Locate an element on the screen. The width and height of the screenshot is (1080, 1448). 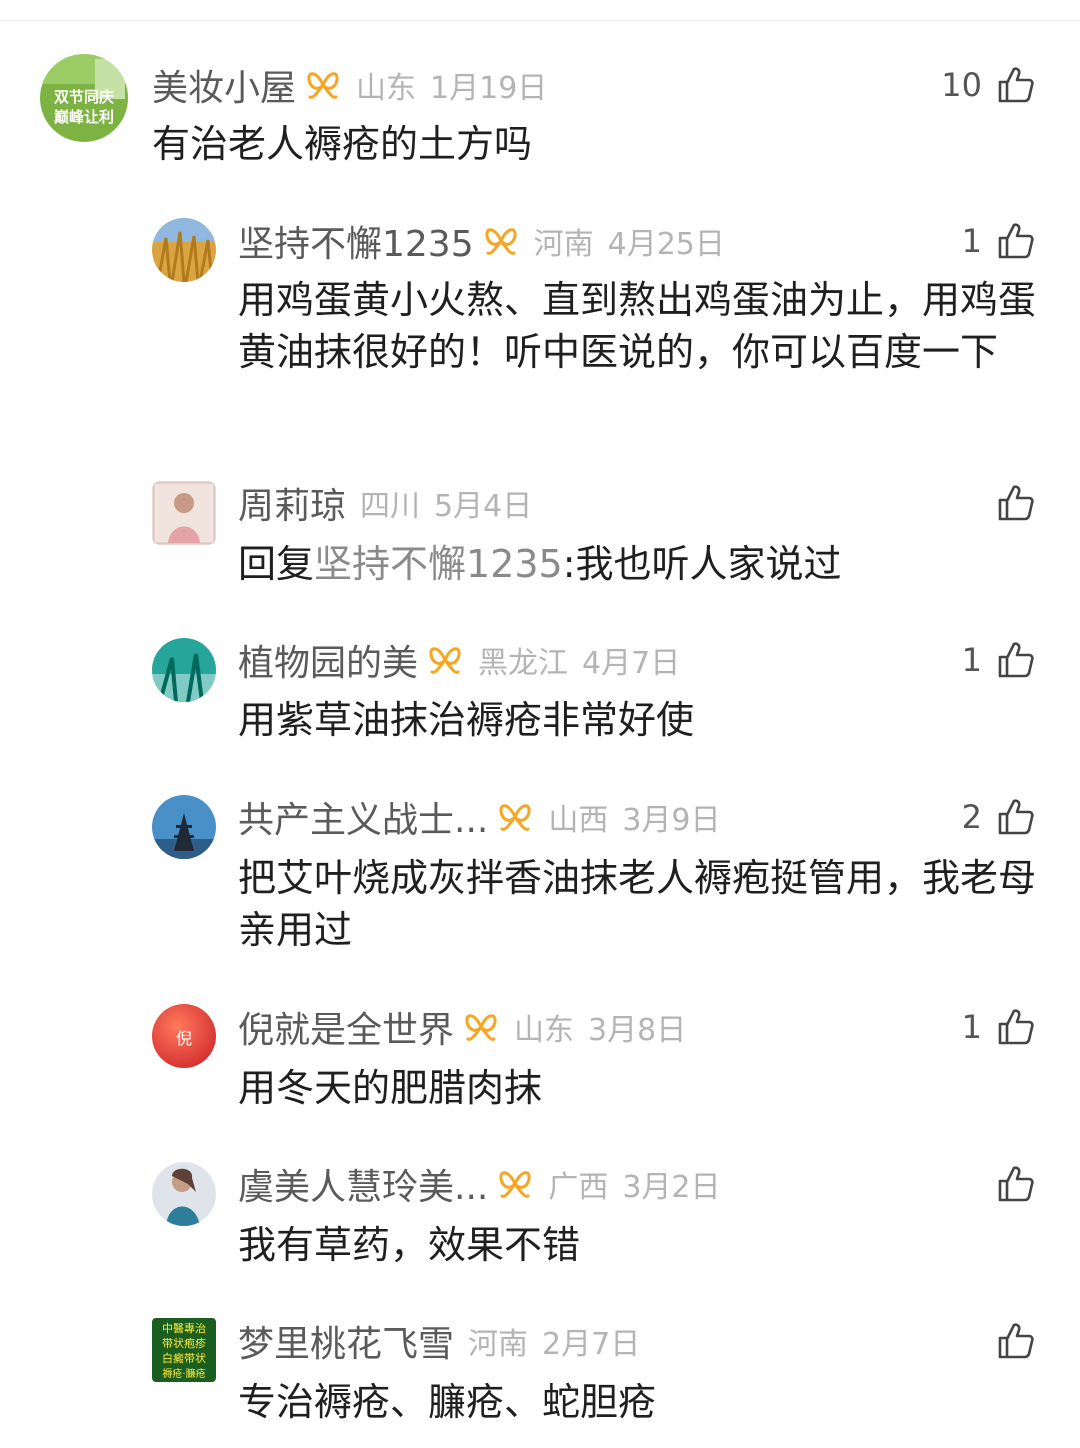
comment-text: 回复坚持不懈1235:我也听人家说过 is located at coordinates (638, 564).